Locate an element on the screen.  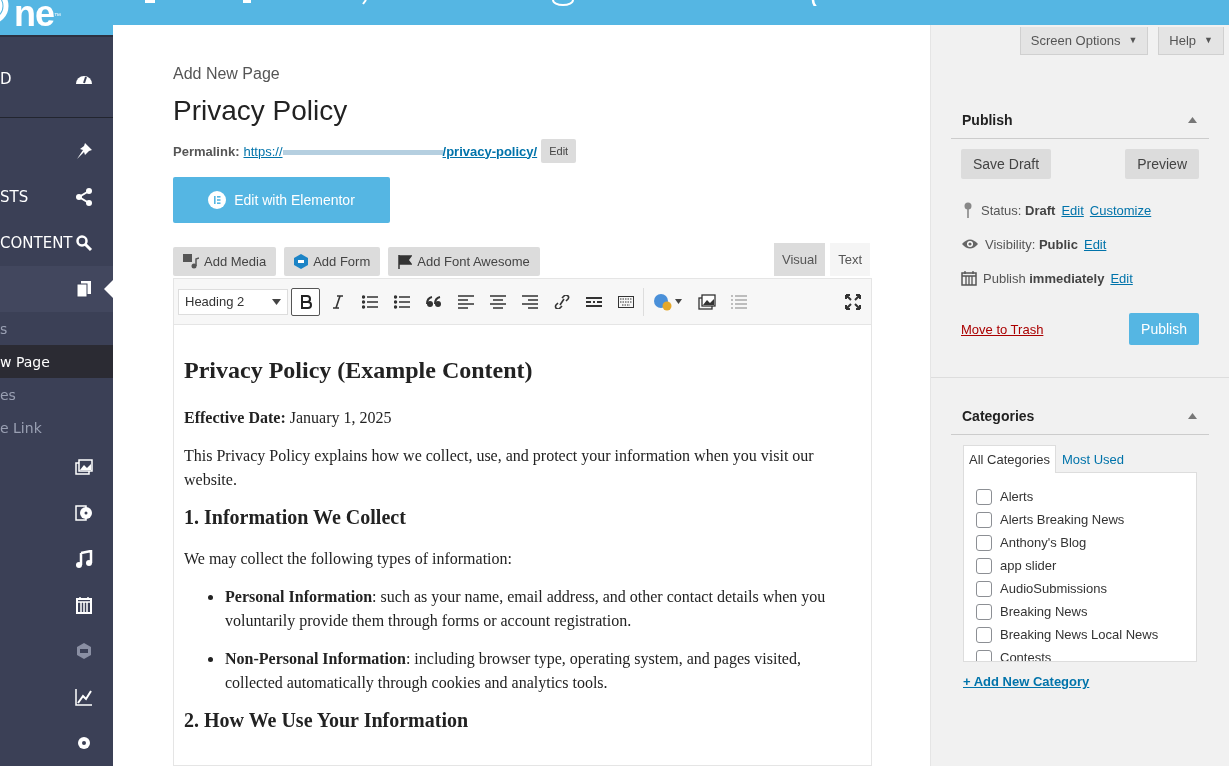
content-paragraph: This Privacy Policy explains how we collect, use, and protect your information when you visit our website. is located at coordinates (499, 468).